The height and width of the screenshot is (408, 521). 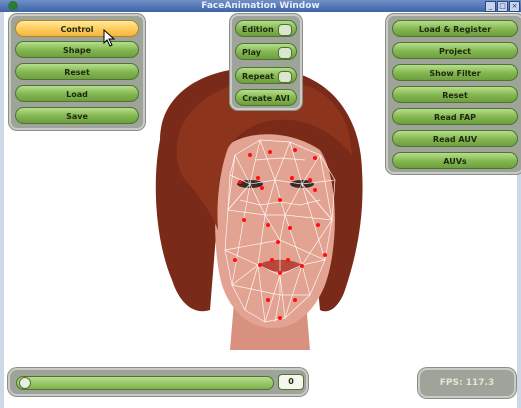 I want to click on create-avi-button: Create AVI, so click(x=266, y=97).